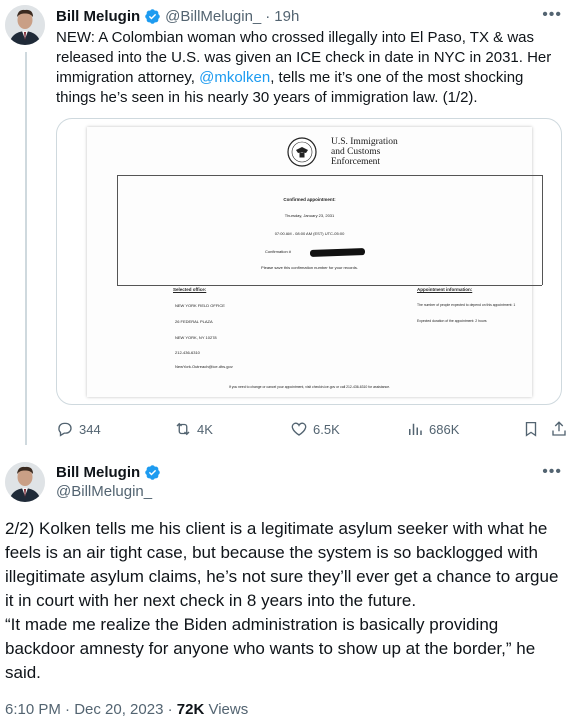 Image resolution: width=574 pixels, height=723 pixels. What do you see at coordinates (193, 429) in the screenshot?
I see `repost-button: 4K` at bounding box center [193, 429].